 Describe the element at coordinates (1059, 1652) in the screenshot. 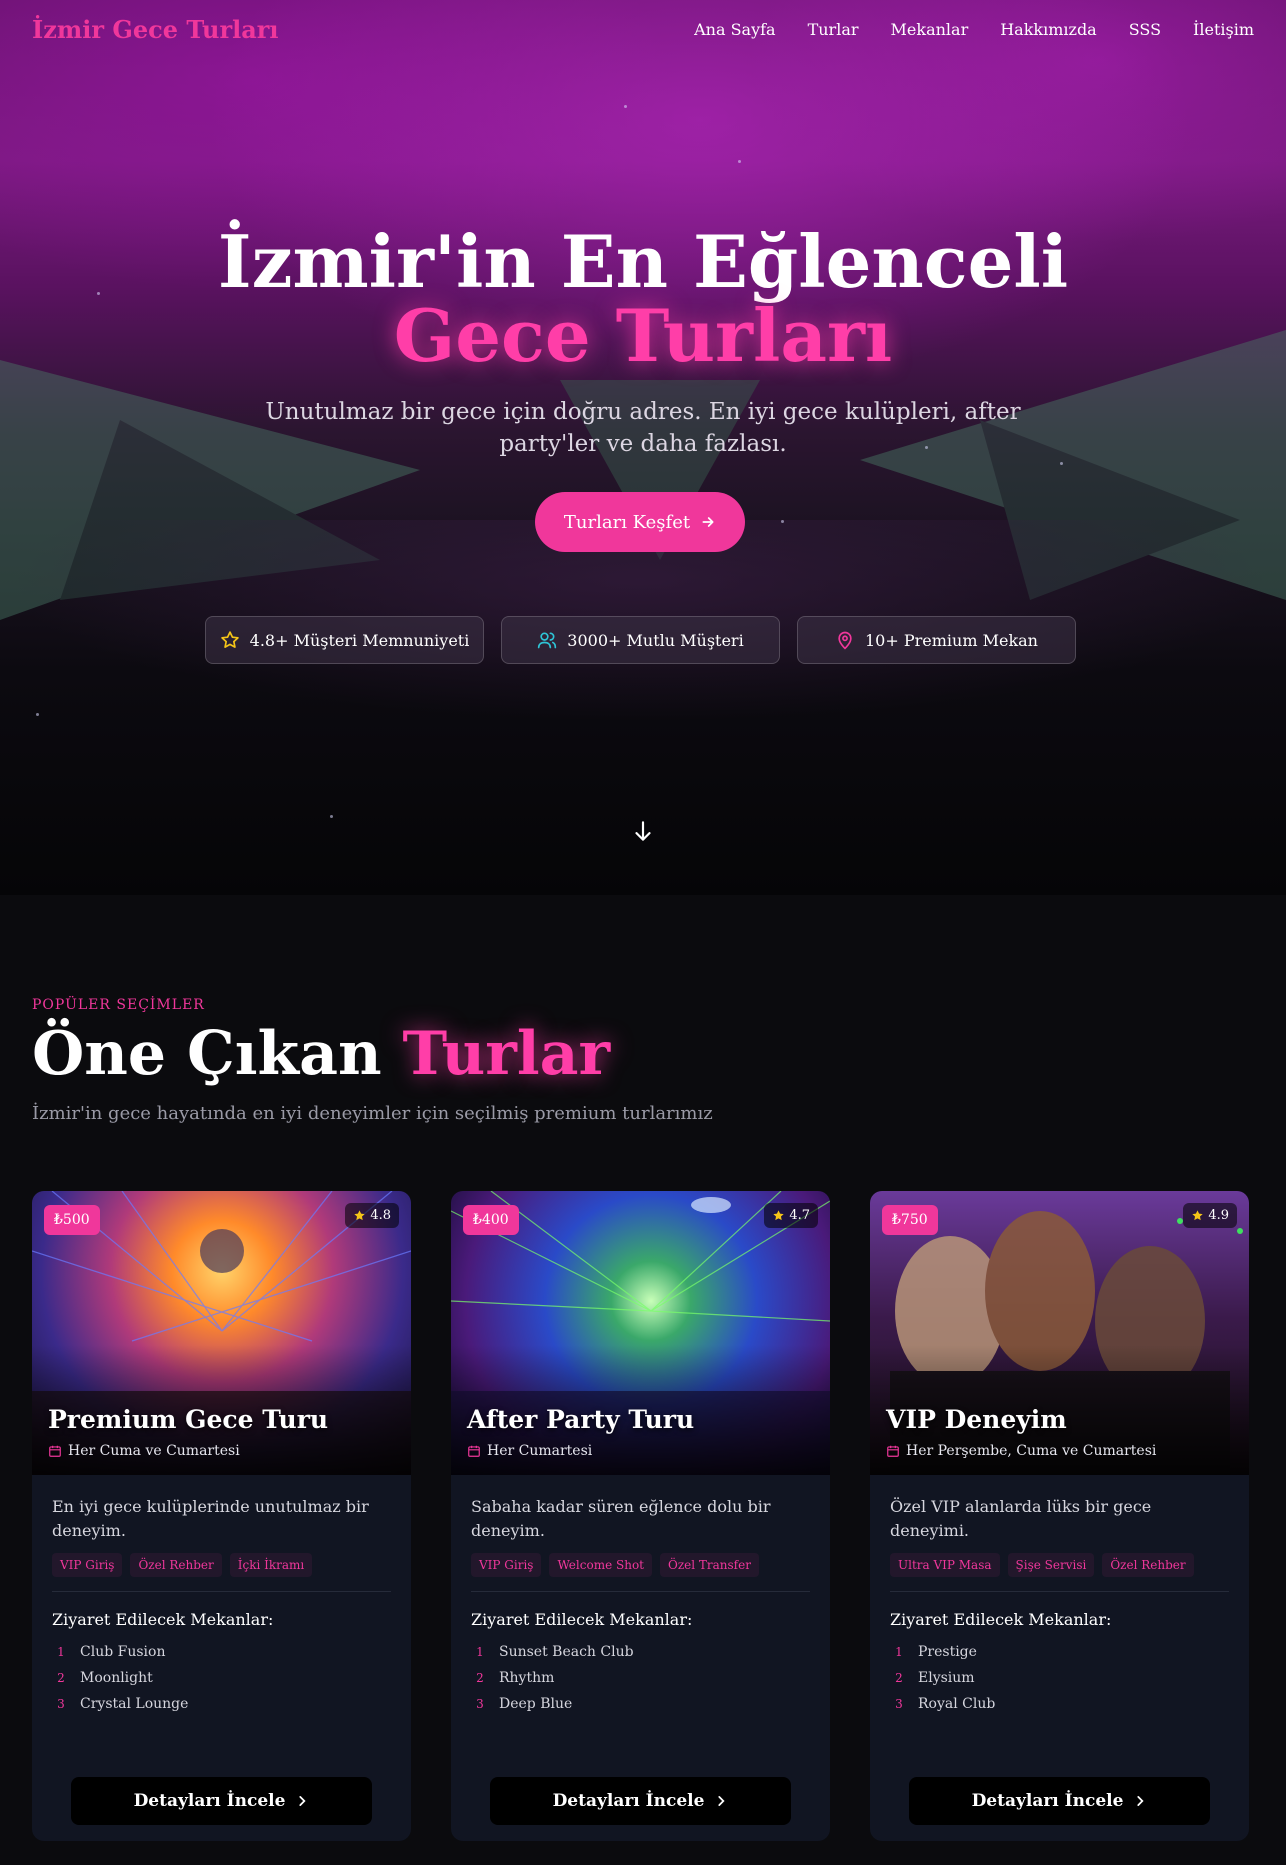

I see `venue-item: 1 Prestige` at that location.